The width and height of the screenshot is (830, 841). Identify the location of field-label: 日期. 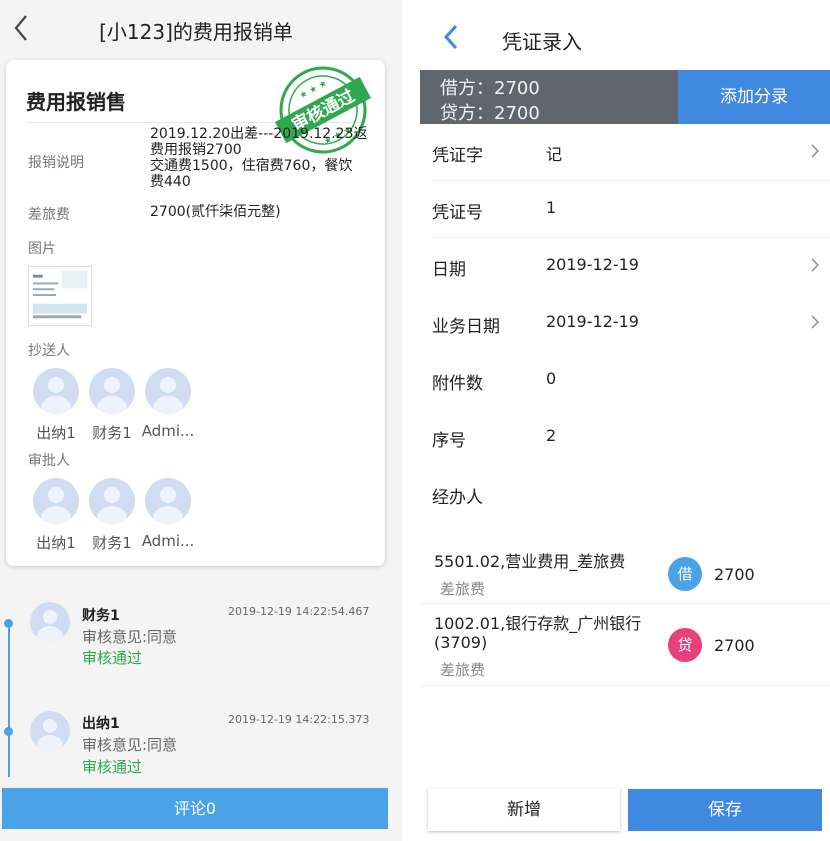
(449, 270).